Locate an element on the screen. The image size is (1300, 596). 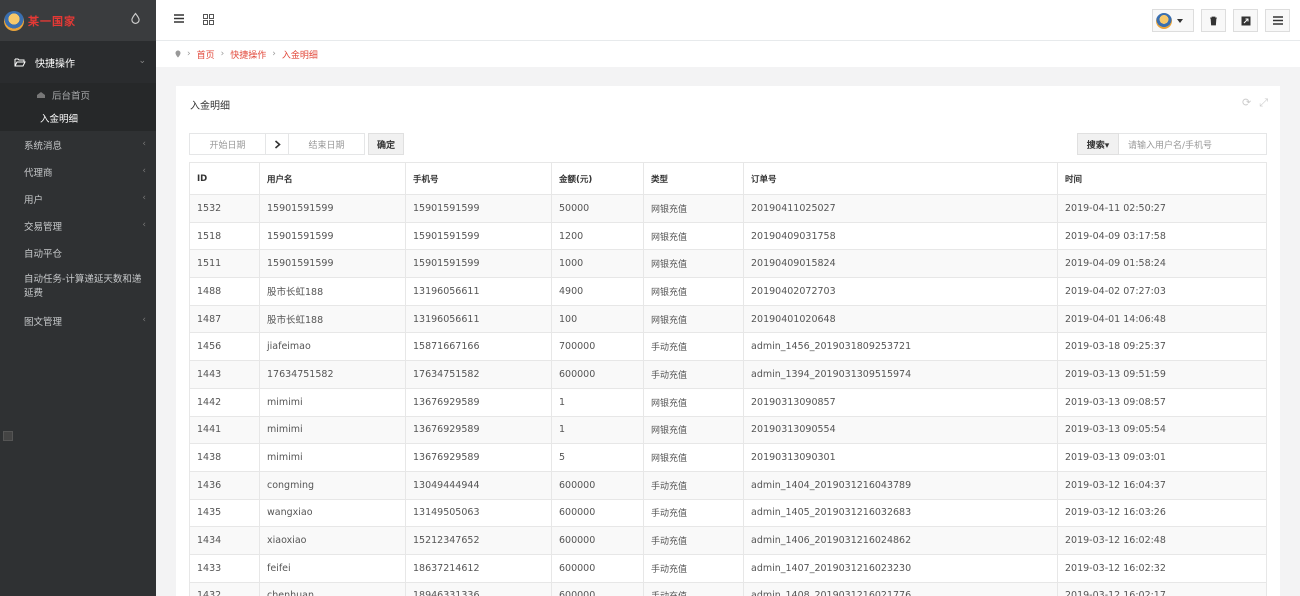
cell-username: feifei is located at coordinates (332, 568).